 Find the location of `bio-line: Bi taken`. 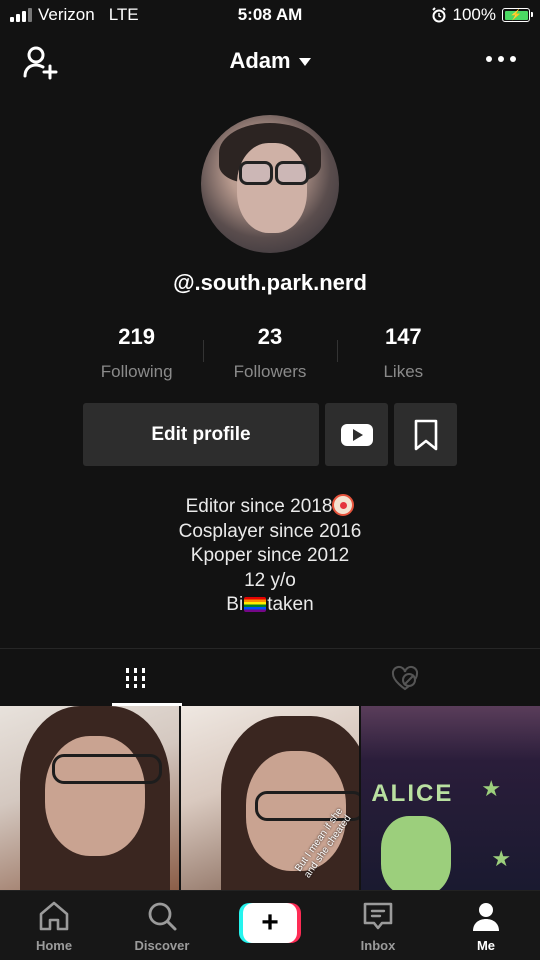

bio-line: Bi taken is located at coordinates (270, 605).